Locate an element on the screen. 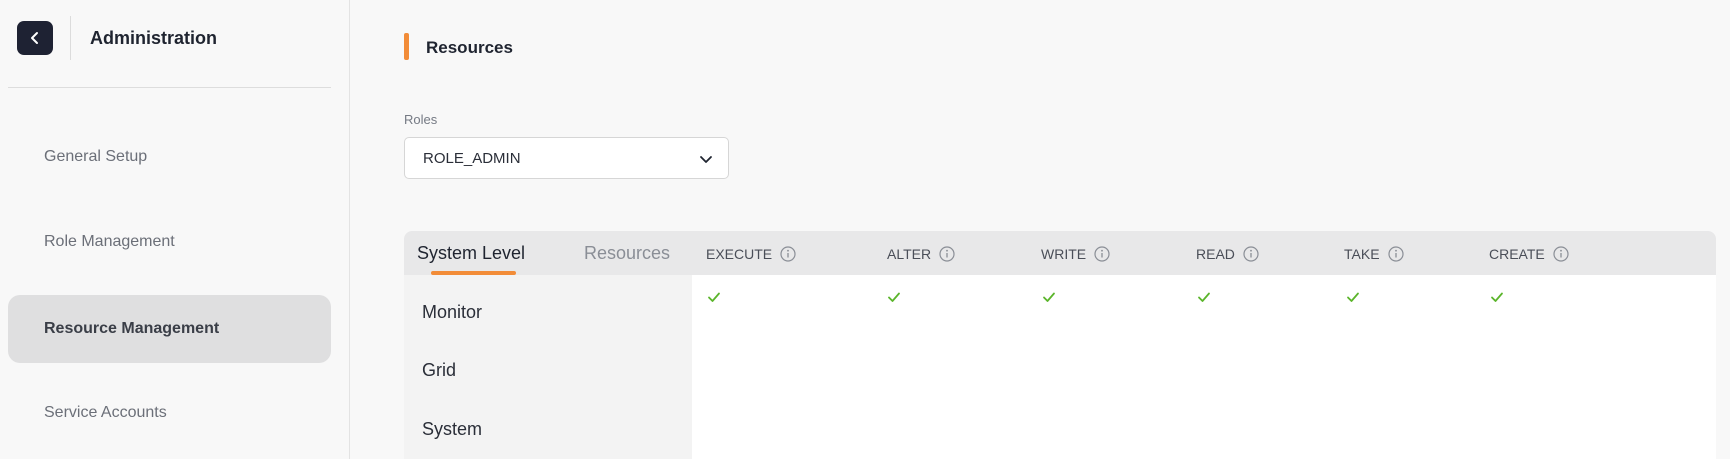 This screenshot has width=1730, height=459. sidebar-item-role-management: Role Management is located at coordinates (169, 242).